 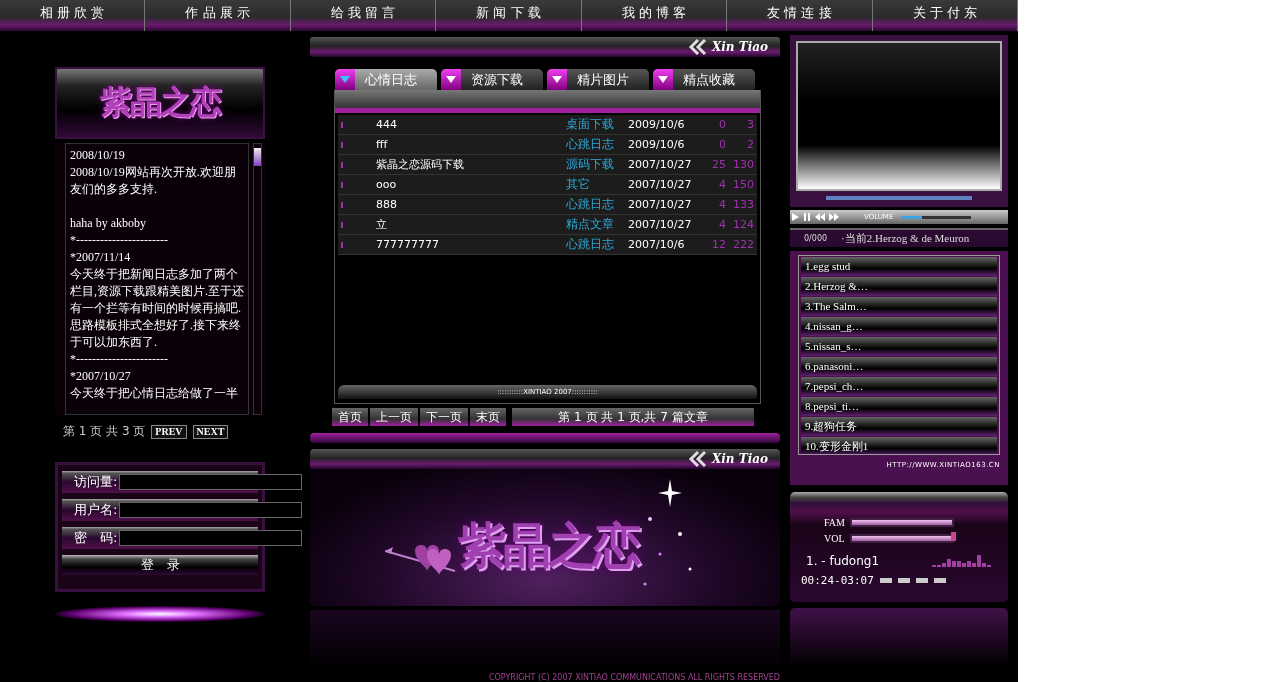 What do you see at coordinates (743, 164) in the screenshot?
I see `count-text: 130` at bounding box center [743, 164].